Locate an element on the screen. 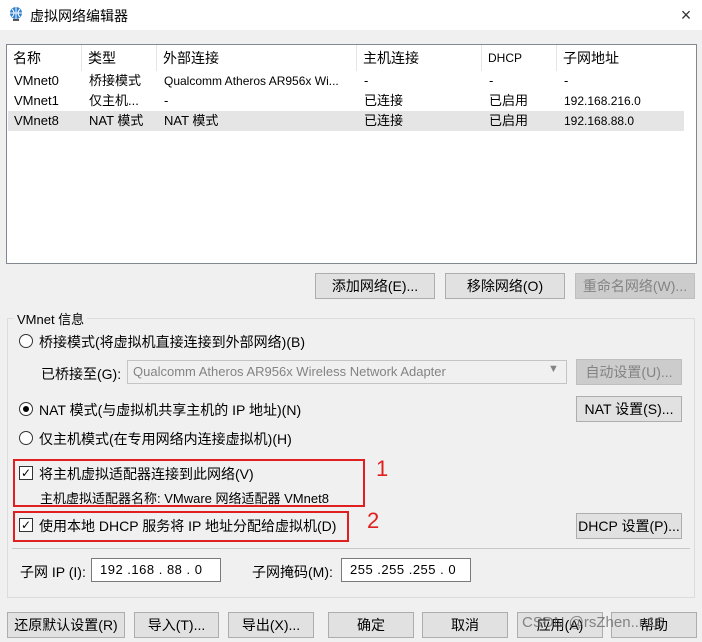  vmnet-info-label: VMnet 信息 is located at coordinates (51, 318).